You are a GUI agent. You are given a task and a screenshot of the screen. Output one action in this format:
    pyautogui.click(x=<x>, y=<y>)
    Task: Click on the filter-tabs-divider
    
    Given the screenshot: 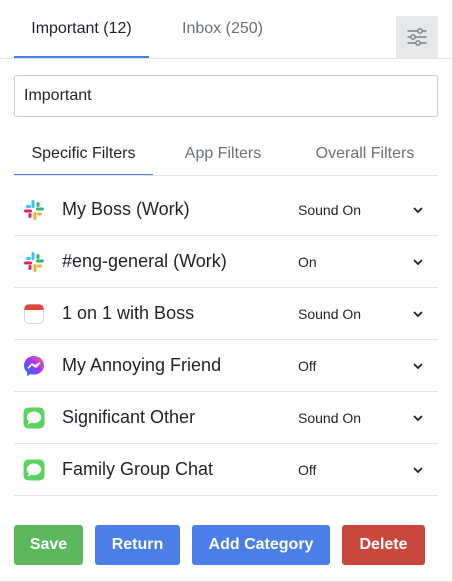 What is the action you would take?
    pyautogui.click(x=226, y=175)
    